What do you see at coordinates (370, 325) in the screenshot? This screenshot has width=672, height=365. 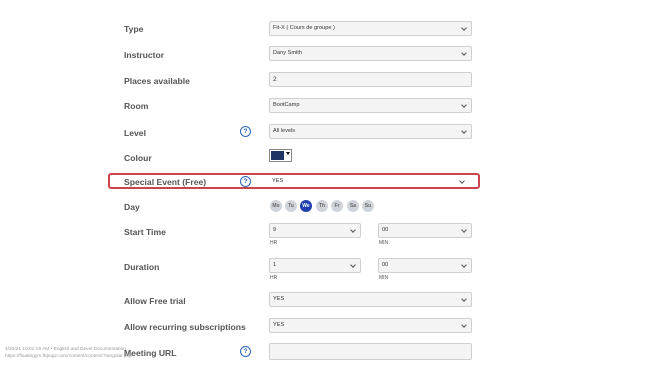 I see `recurring-select: YES` at bounding box center [370, 325].